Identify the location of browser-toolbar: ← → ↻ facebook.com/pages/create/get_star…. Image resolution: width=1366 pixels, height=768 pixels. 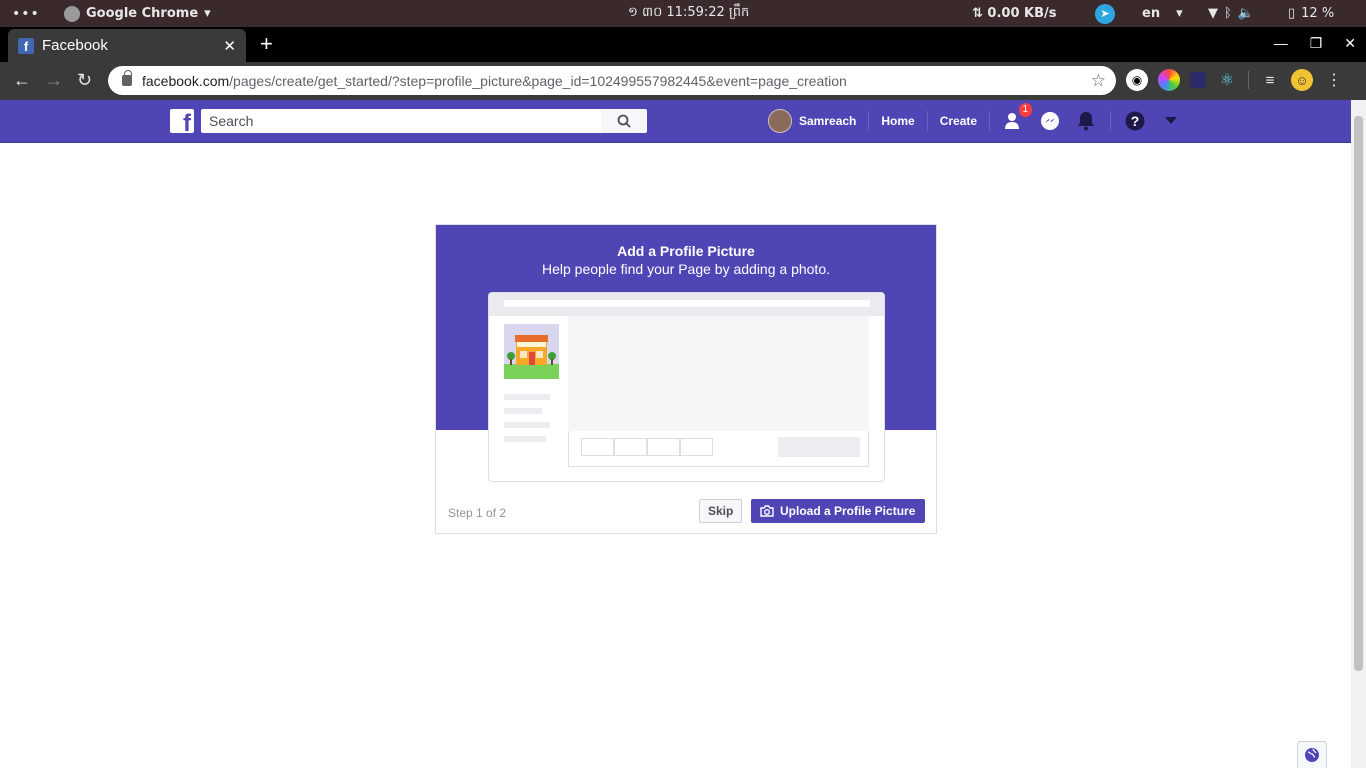
(683, 81).